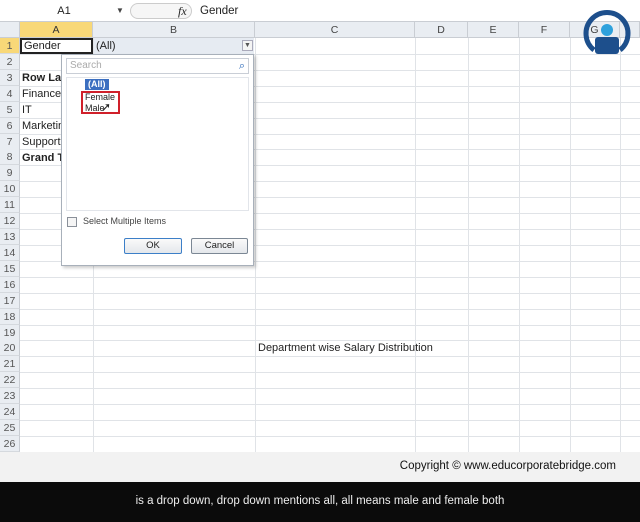  Describe the element at coordinates (120, 11) in the screenshot. I see `name-box-dropdown-icon: ▼` at that location.